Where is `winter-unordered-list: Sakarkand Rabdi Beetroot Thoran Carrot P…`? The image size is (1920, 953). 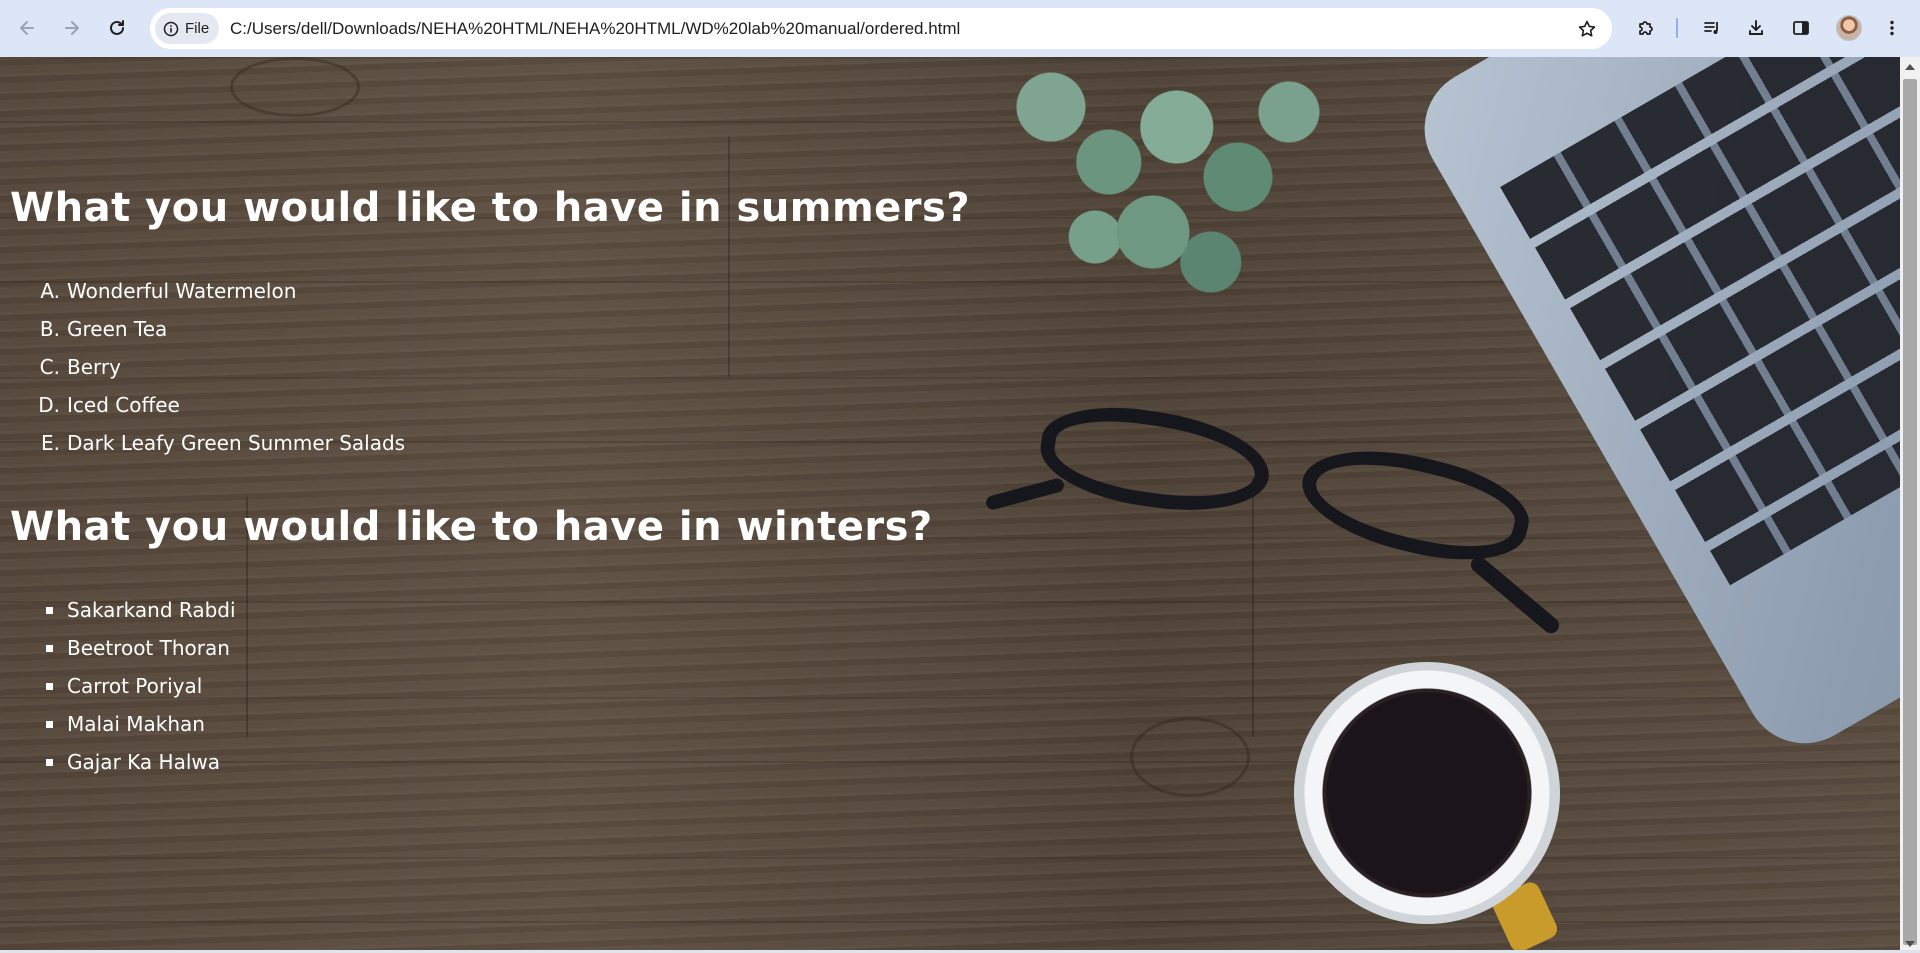
winter-unordered-list: Sakarkand Rabdi Beetroot Thoran Carrot P… is located at coordinates (136, 686).